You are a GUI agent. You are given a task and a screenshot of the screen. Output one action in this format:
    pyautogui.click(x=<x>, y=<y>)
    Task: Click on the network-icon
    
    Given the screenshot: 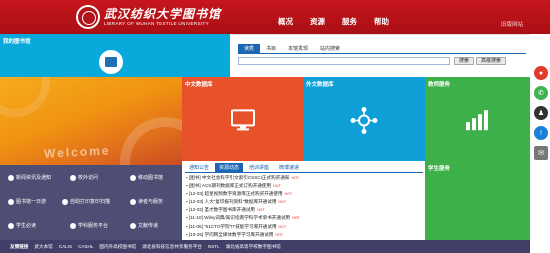 What is the action you would take?
    pyautogui.click(x=364, y=120)
    